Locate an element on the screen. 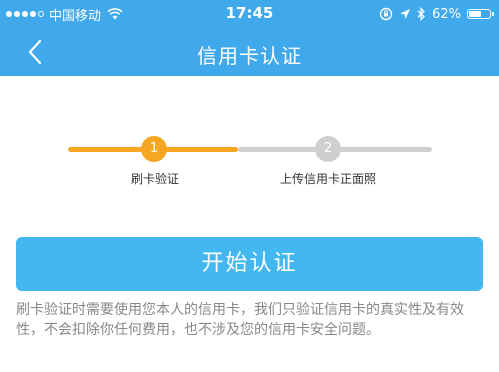 The image size is (499, 372). rotation-lock-icon is located at coordinates (386, 14).